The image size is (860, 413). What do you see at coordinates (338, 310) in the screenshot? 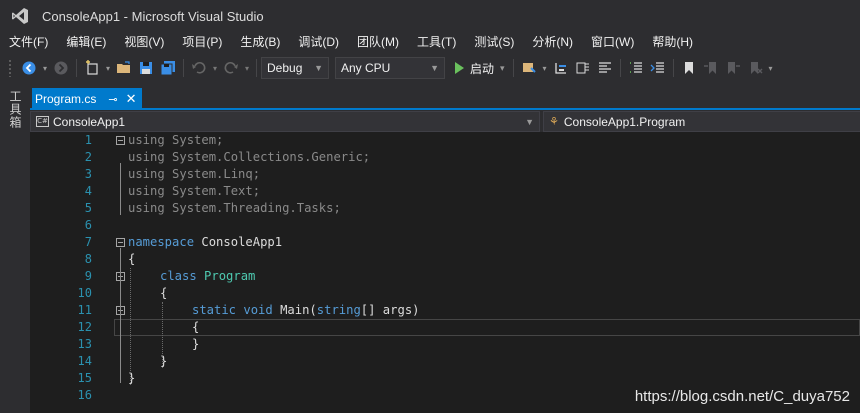
I see `code-token: string` at bounding box center [338, 310].